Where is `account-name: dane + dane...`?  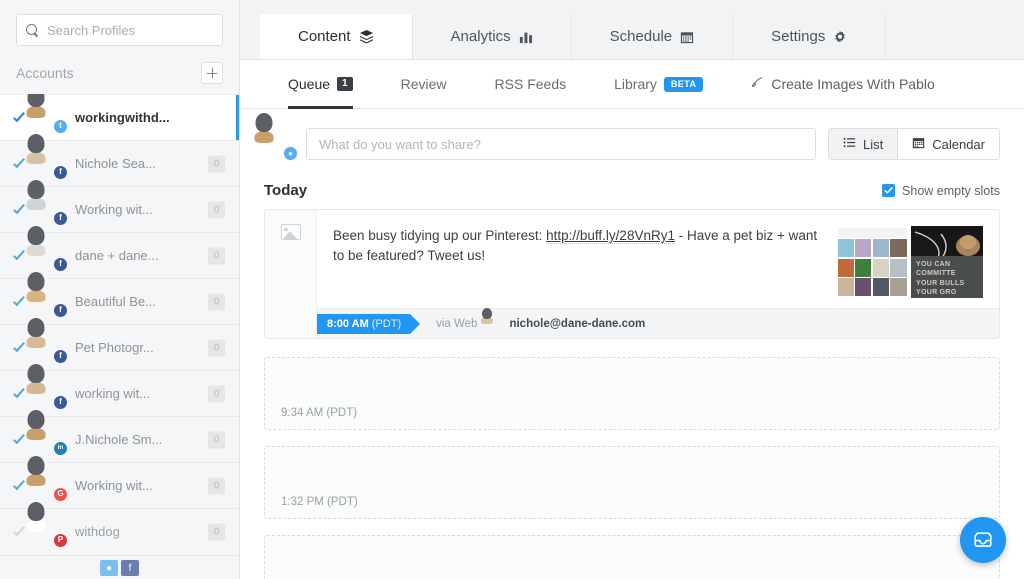 account-name: dane + dane... is located at coordinates (117, 255).